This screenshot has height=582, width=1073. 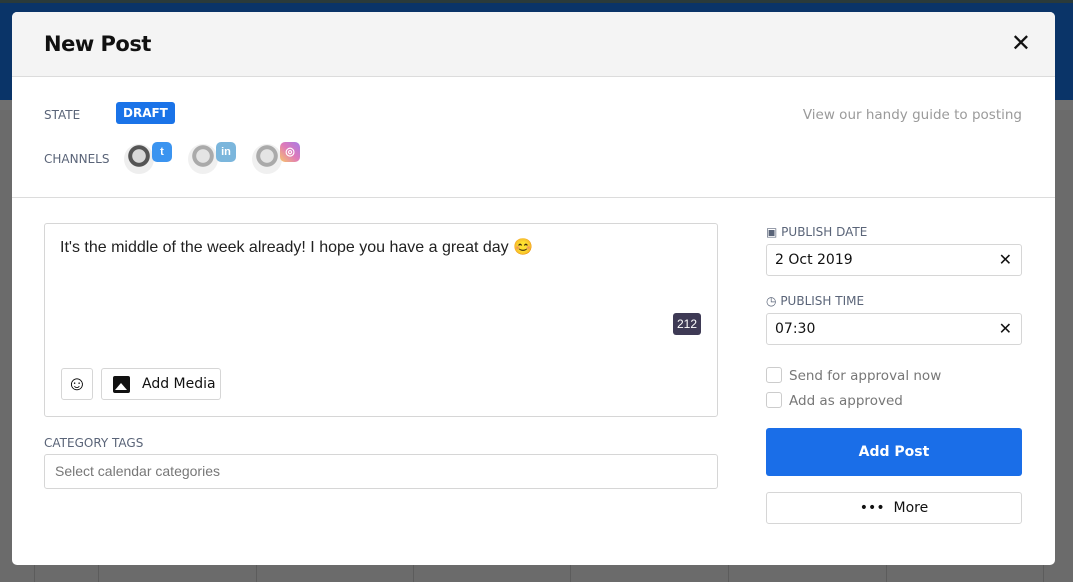 I want to click on background-calendar-grid, so click(x=536, y=573).